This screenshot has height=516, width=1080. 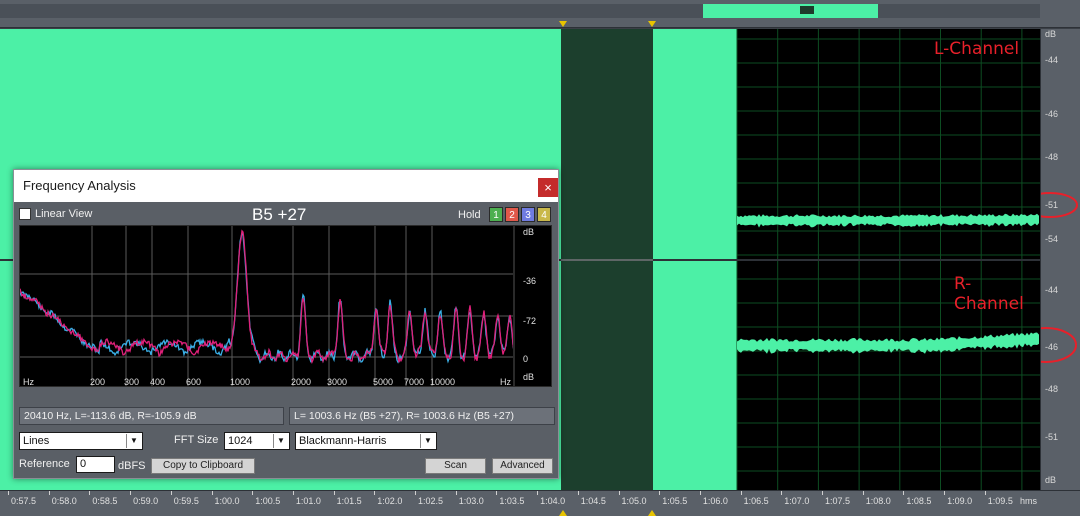 What do you see at coordinates (715, 501) in the screenshot?
I see `time-label: 1:06.0` at bounding box center [715, 501].